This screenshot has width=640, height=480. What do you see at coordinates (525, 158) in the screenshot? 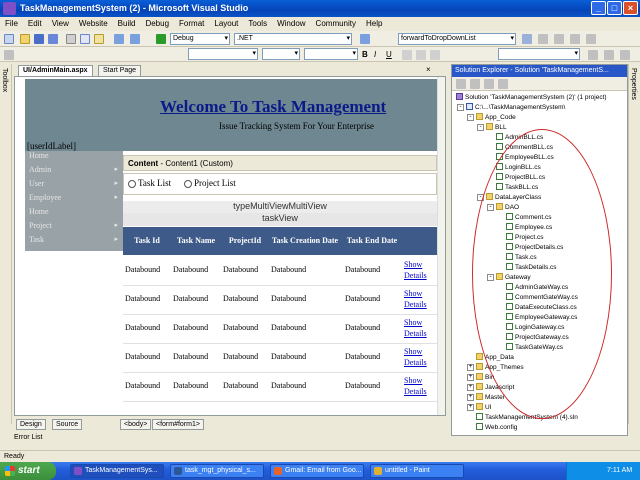
I see `tree-node: EmployeeBLL.cs` at bounding box center [525, 158].